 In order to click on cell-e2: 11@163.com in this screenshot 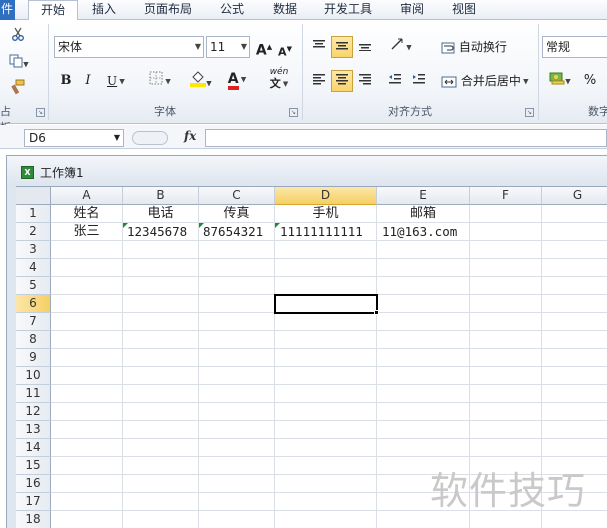, I will do `click(423, 232)`.